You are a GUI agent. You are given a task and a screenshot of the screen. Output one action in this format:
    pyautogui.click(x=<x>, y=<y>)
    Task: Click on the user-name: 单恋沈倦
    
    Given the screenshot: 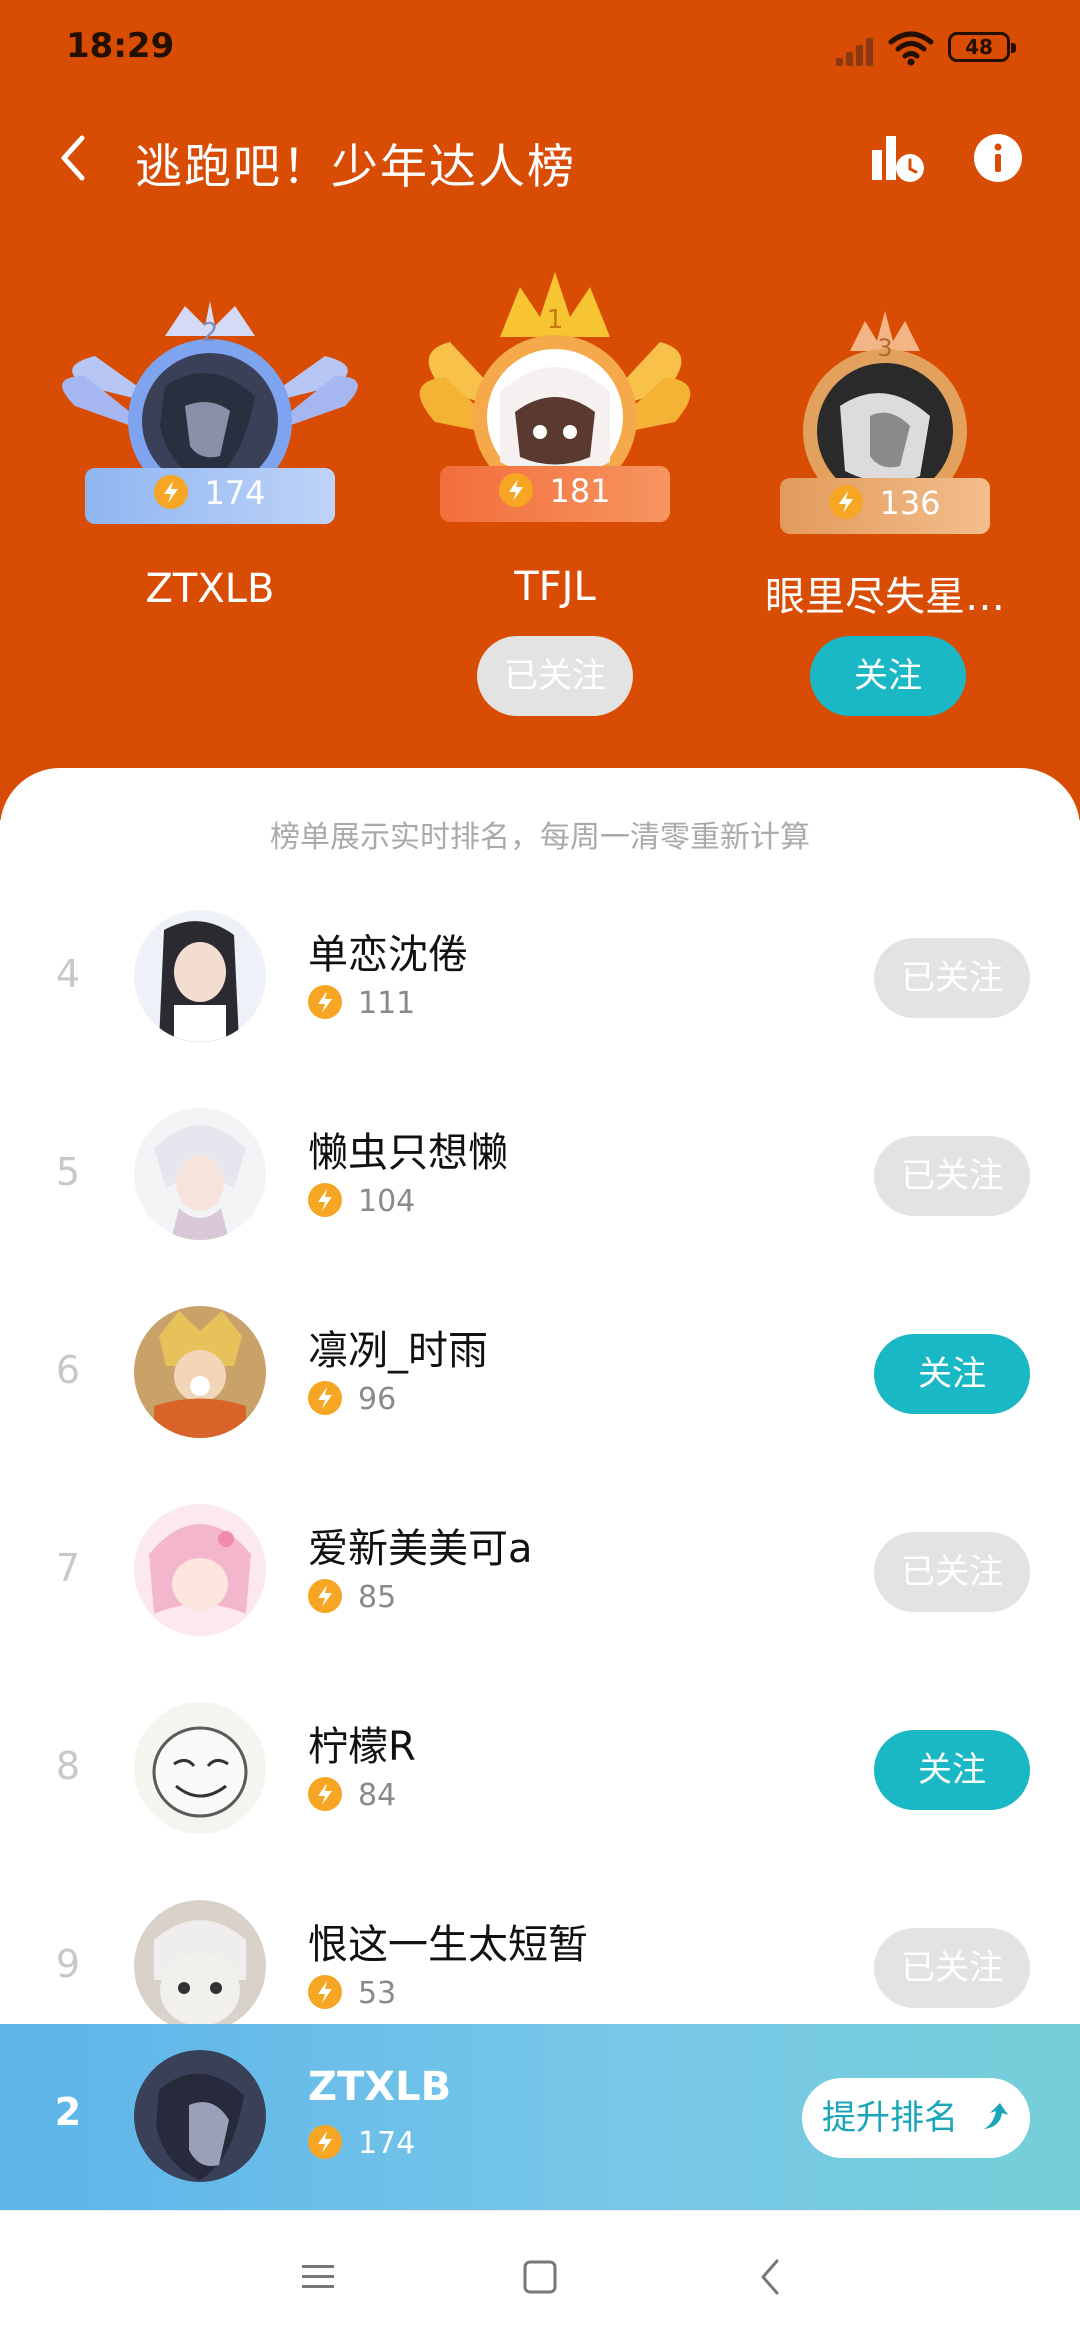 What is the action you would take?
    pyautogui.click(x=388, y=955)
    